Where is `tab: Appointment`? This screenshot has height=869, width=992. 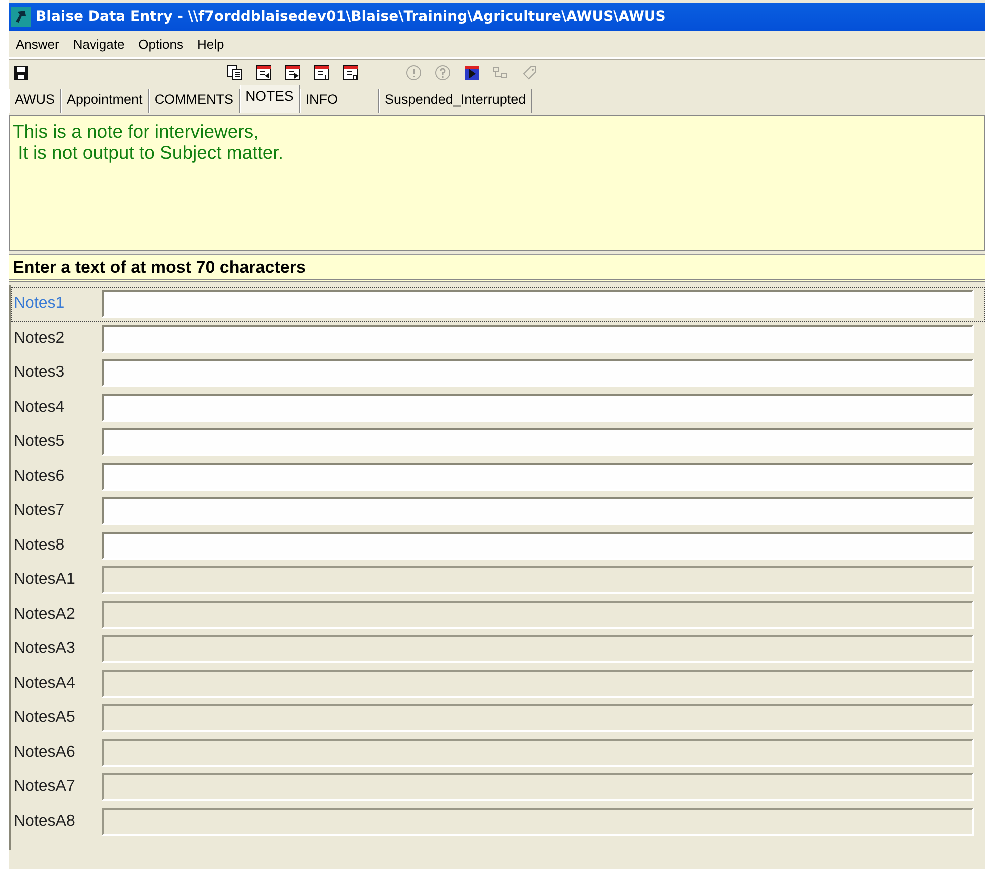 tab: Appointment is located at coordinates (105, 101).